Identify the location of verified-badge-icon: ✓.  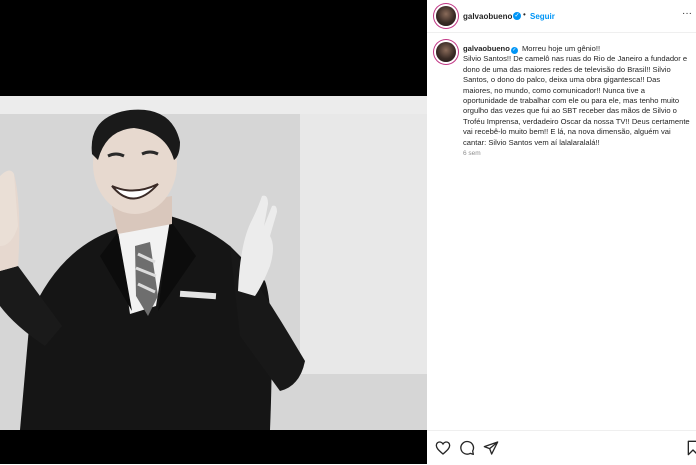
(517, 16).